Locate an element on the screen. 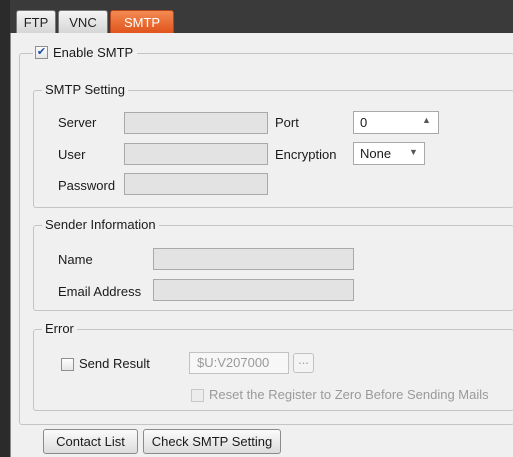 This screenshot has height=457, width=513. sender-information-title: Sender Information is located at coordinates (100, 225).